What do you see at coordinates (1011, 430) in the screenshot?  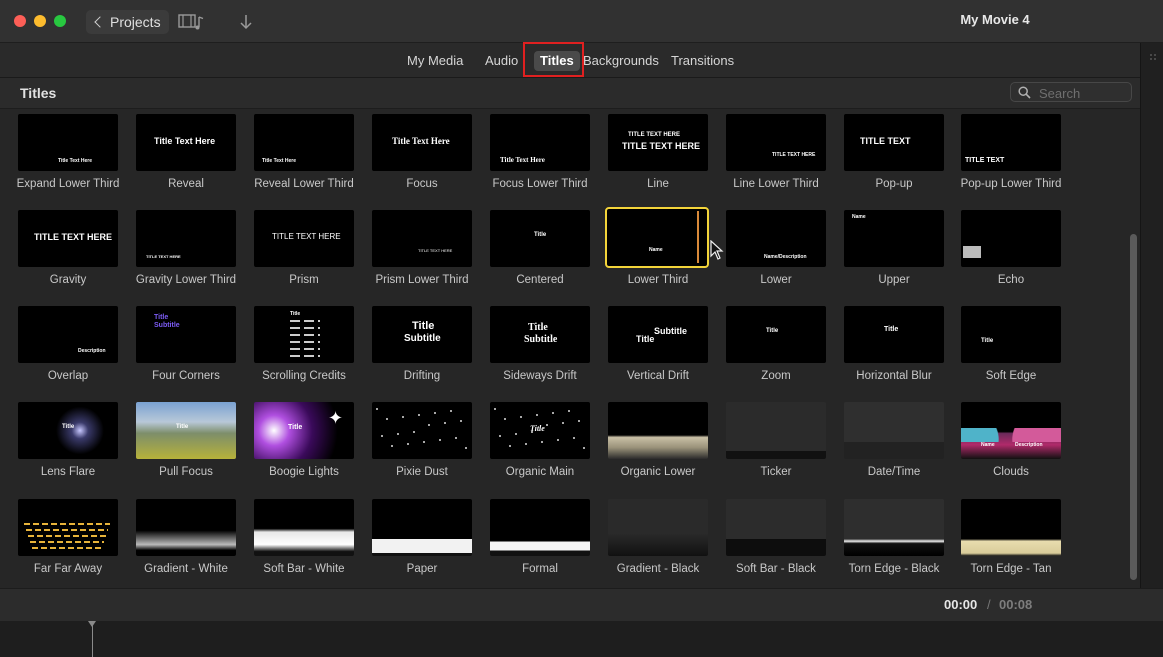 I see `title-thumbnail: Name Description` at bounding box center [1011, 430].